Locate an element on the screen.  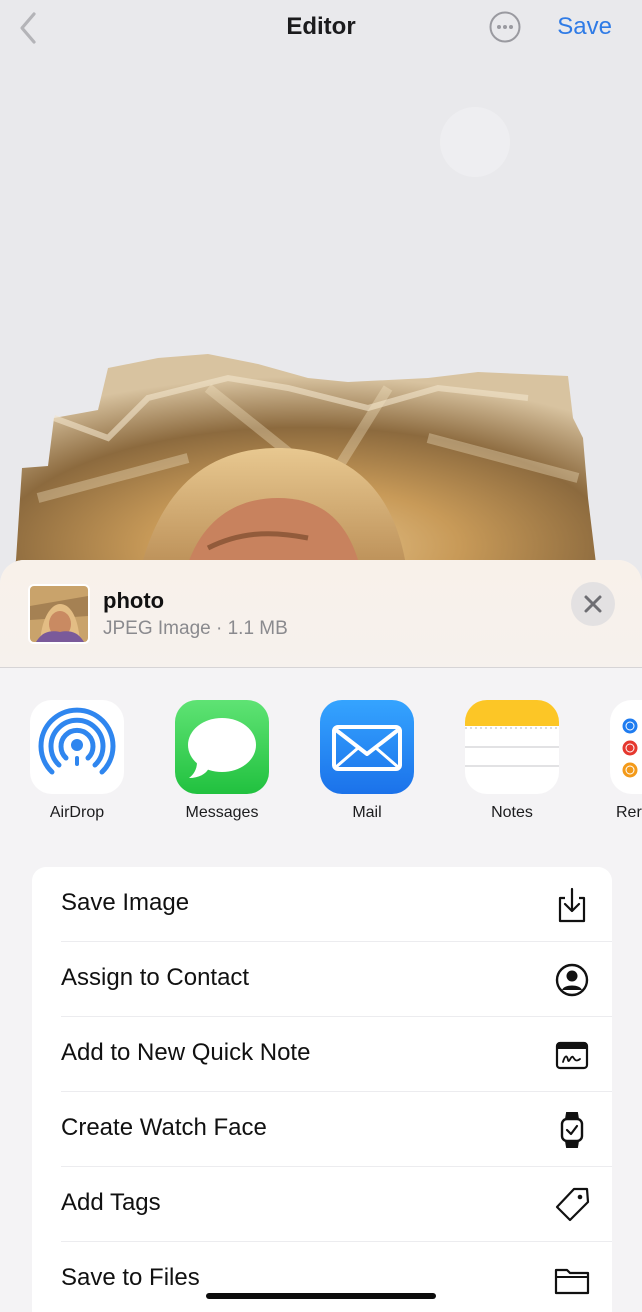
app-notes: Notes is located at coordinates (511, 765).